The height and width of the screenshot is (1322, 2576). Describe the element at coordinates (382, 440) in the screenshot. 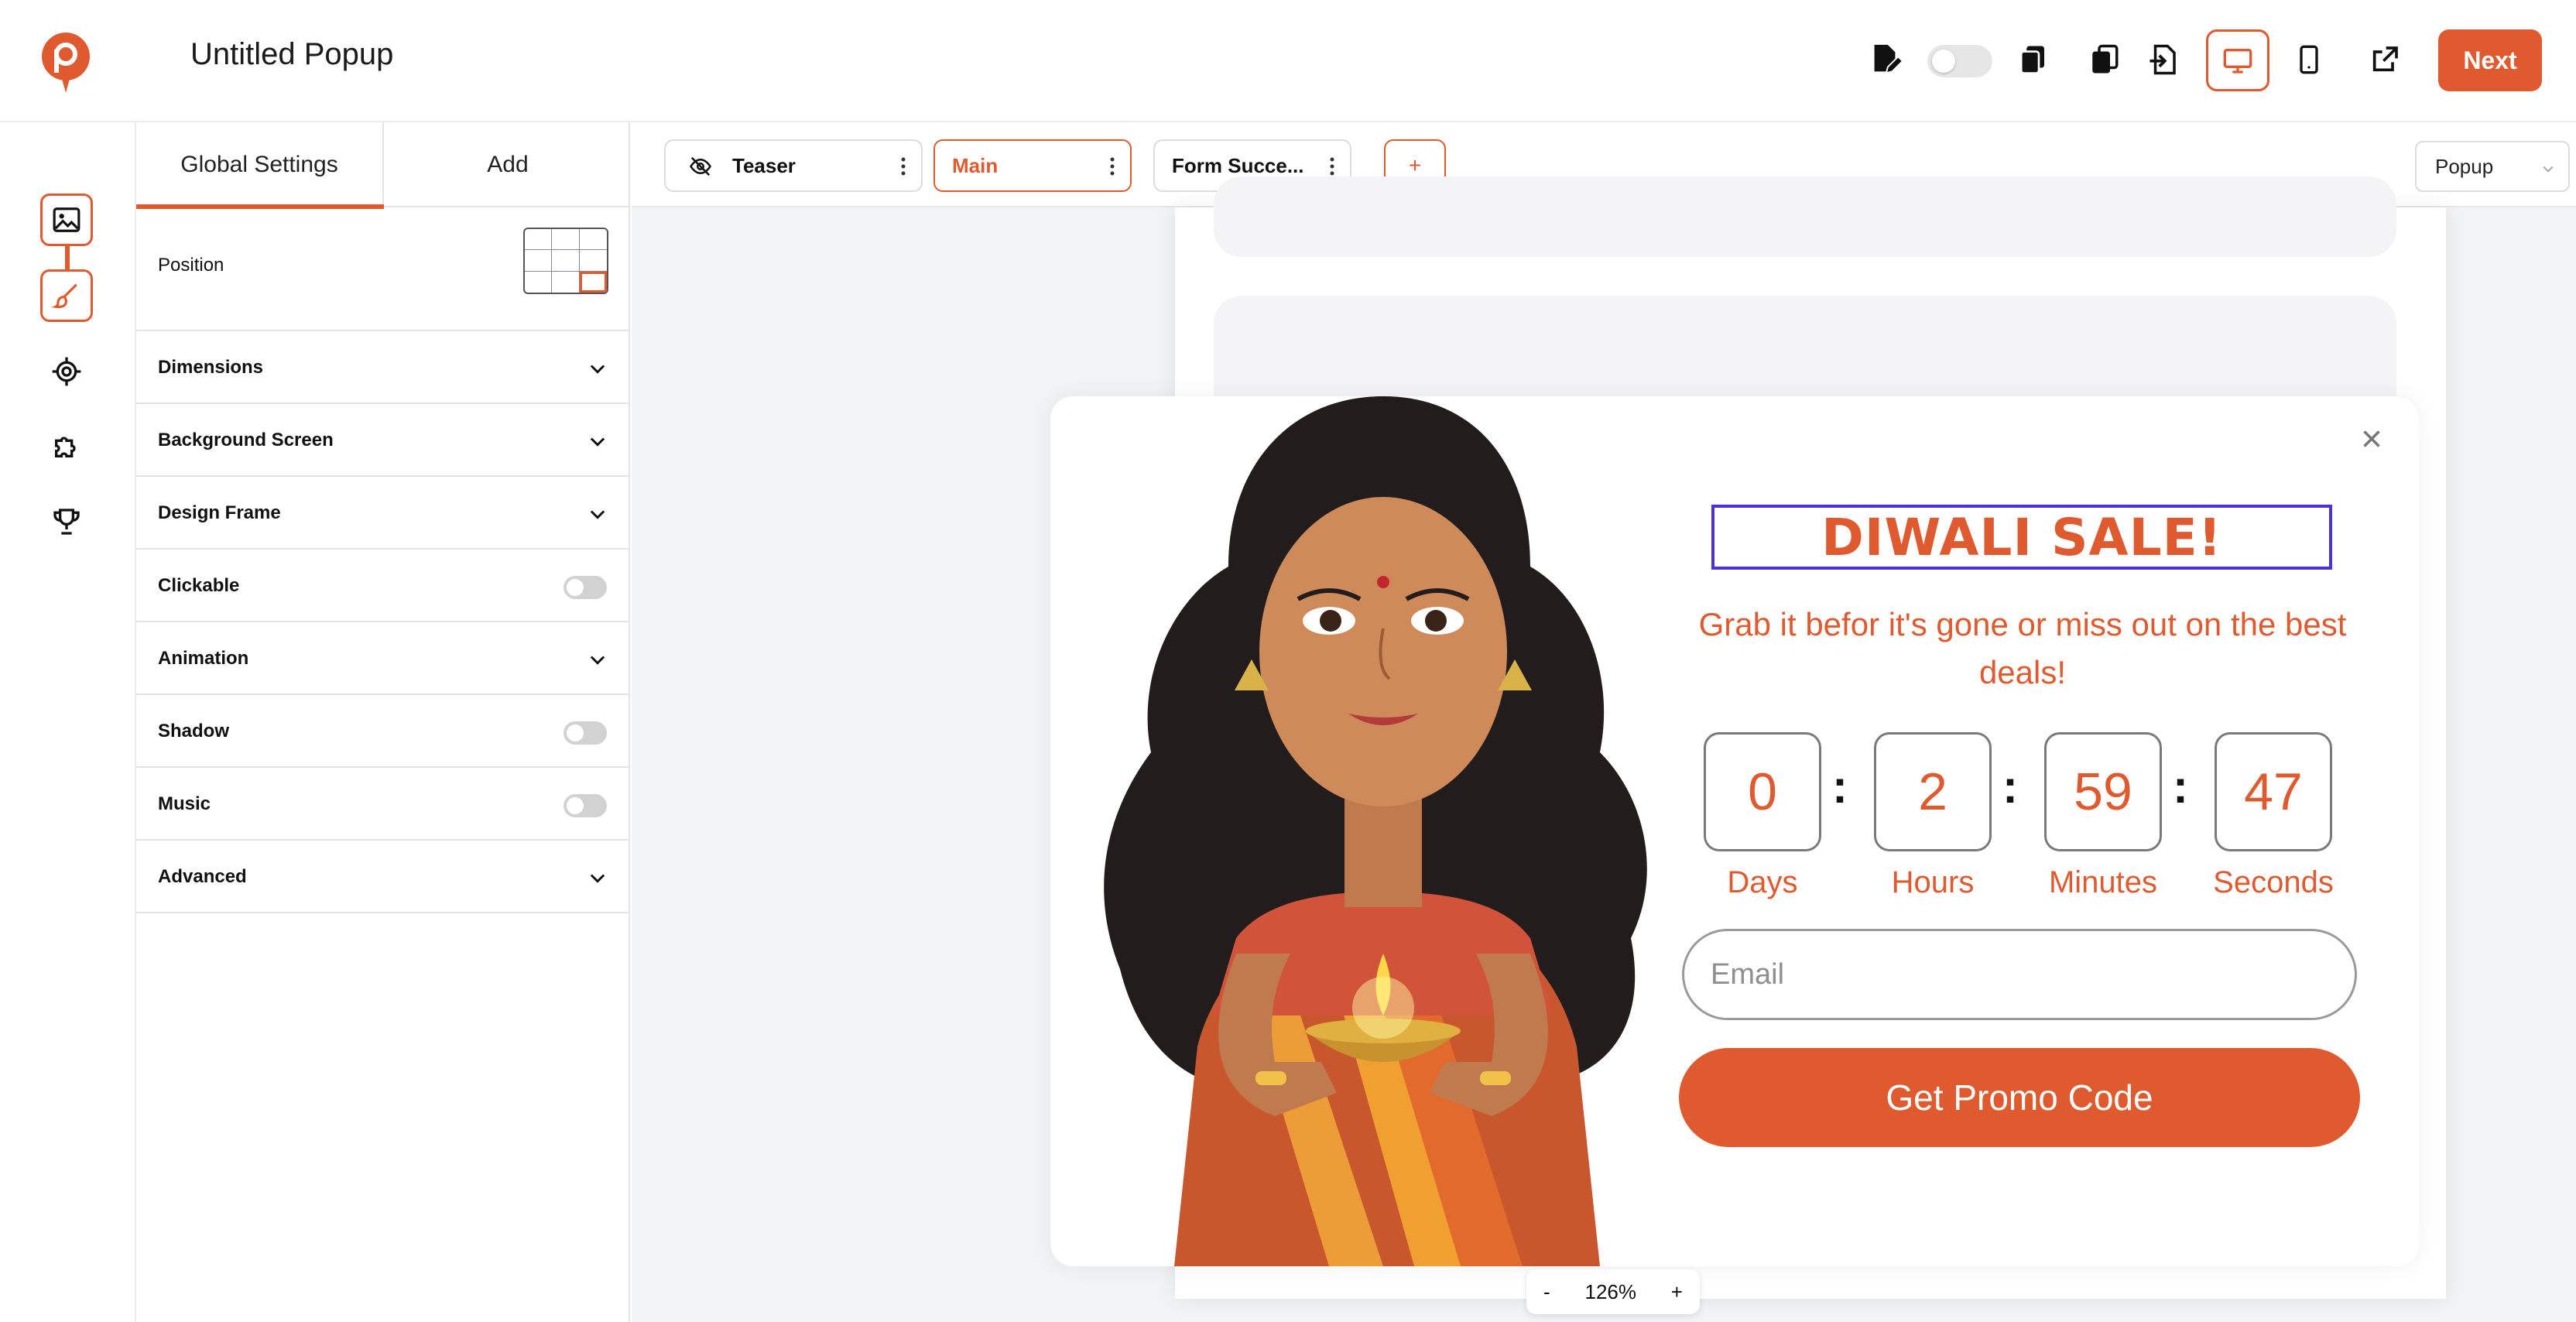

I see `setting-row-background-screen: Background Screen` at that location.